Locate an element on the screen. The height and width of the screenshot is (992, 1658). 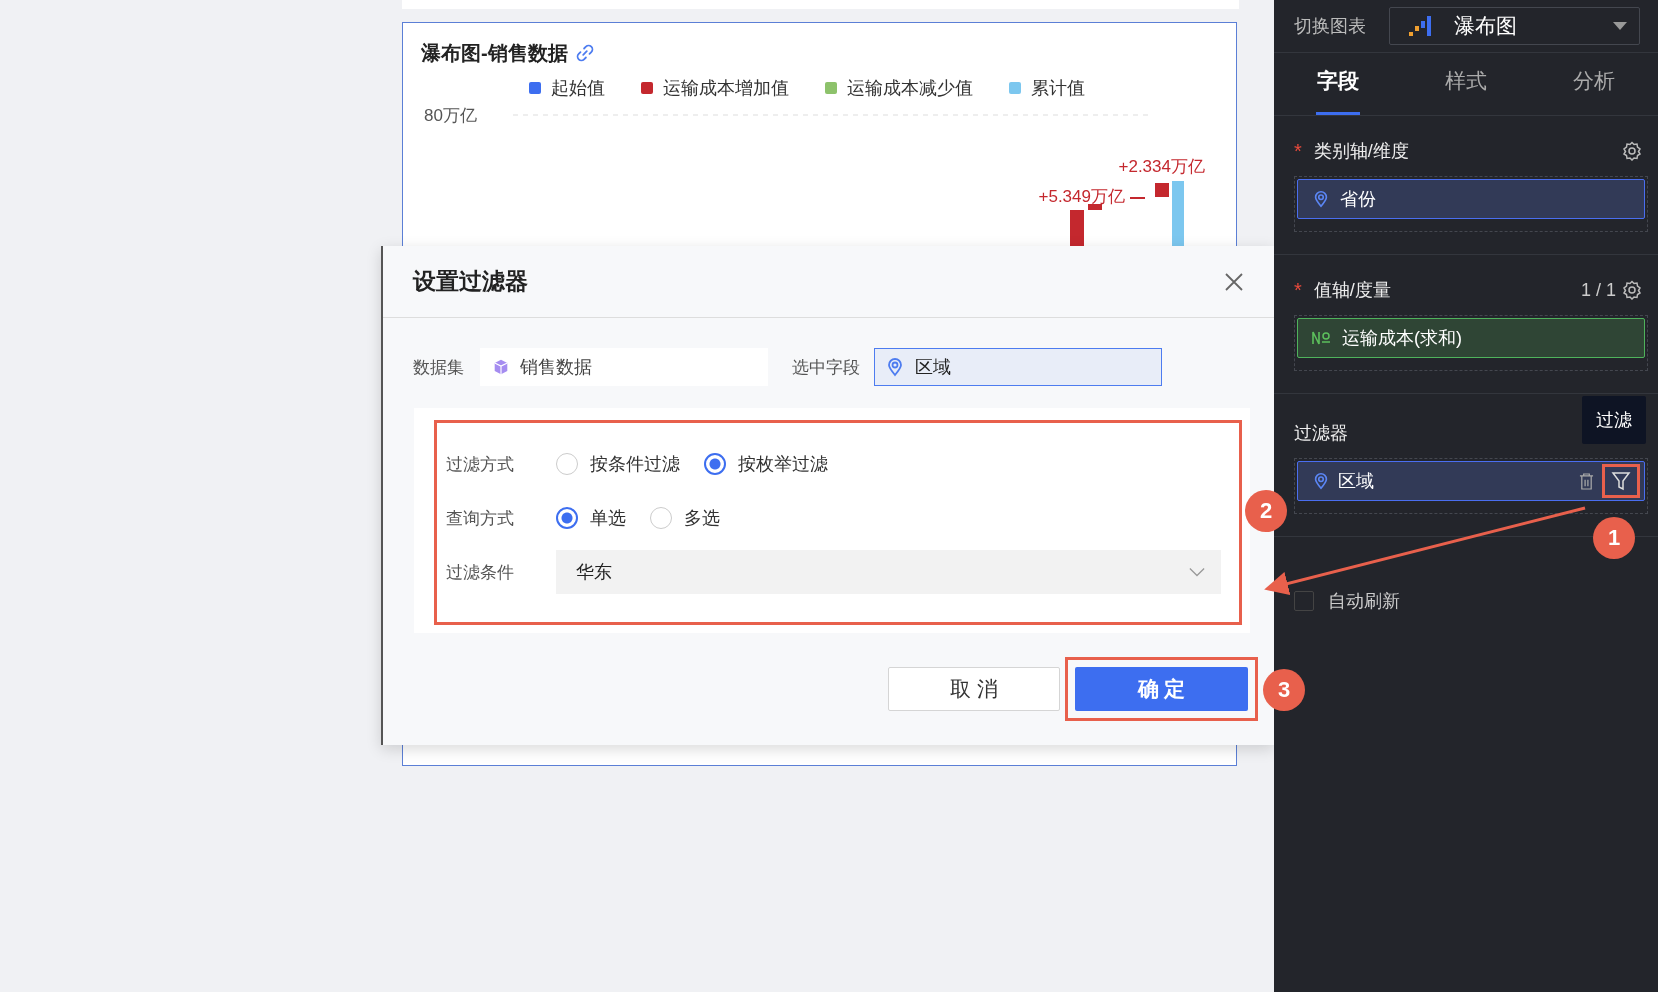
section-title: 值轴/度量 is located at coordinates (1352, 290).